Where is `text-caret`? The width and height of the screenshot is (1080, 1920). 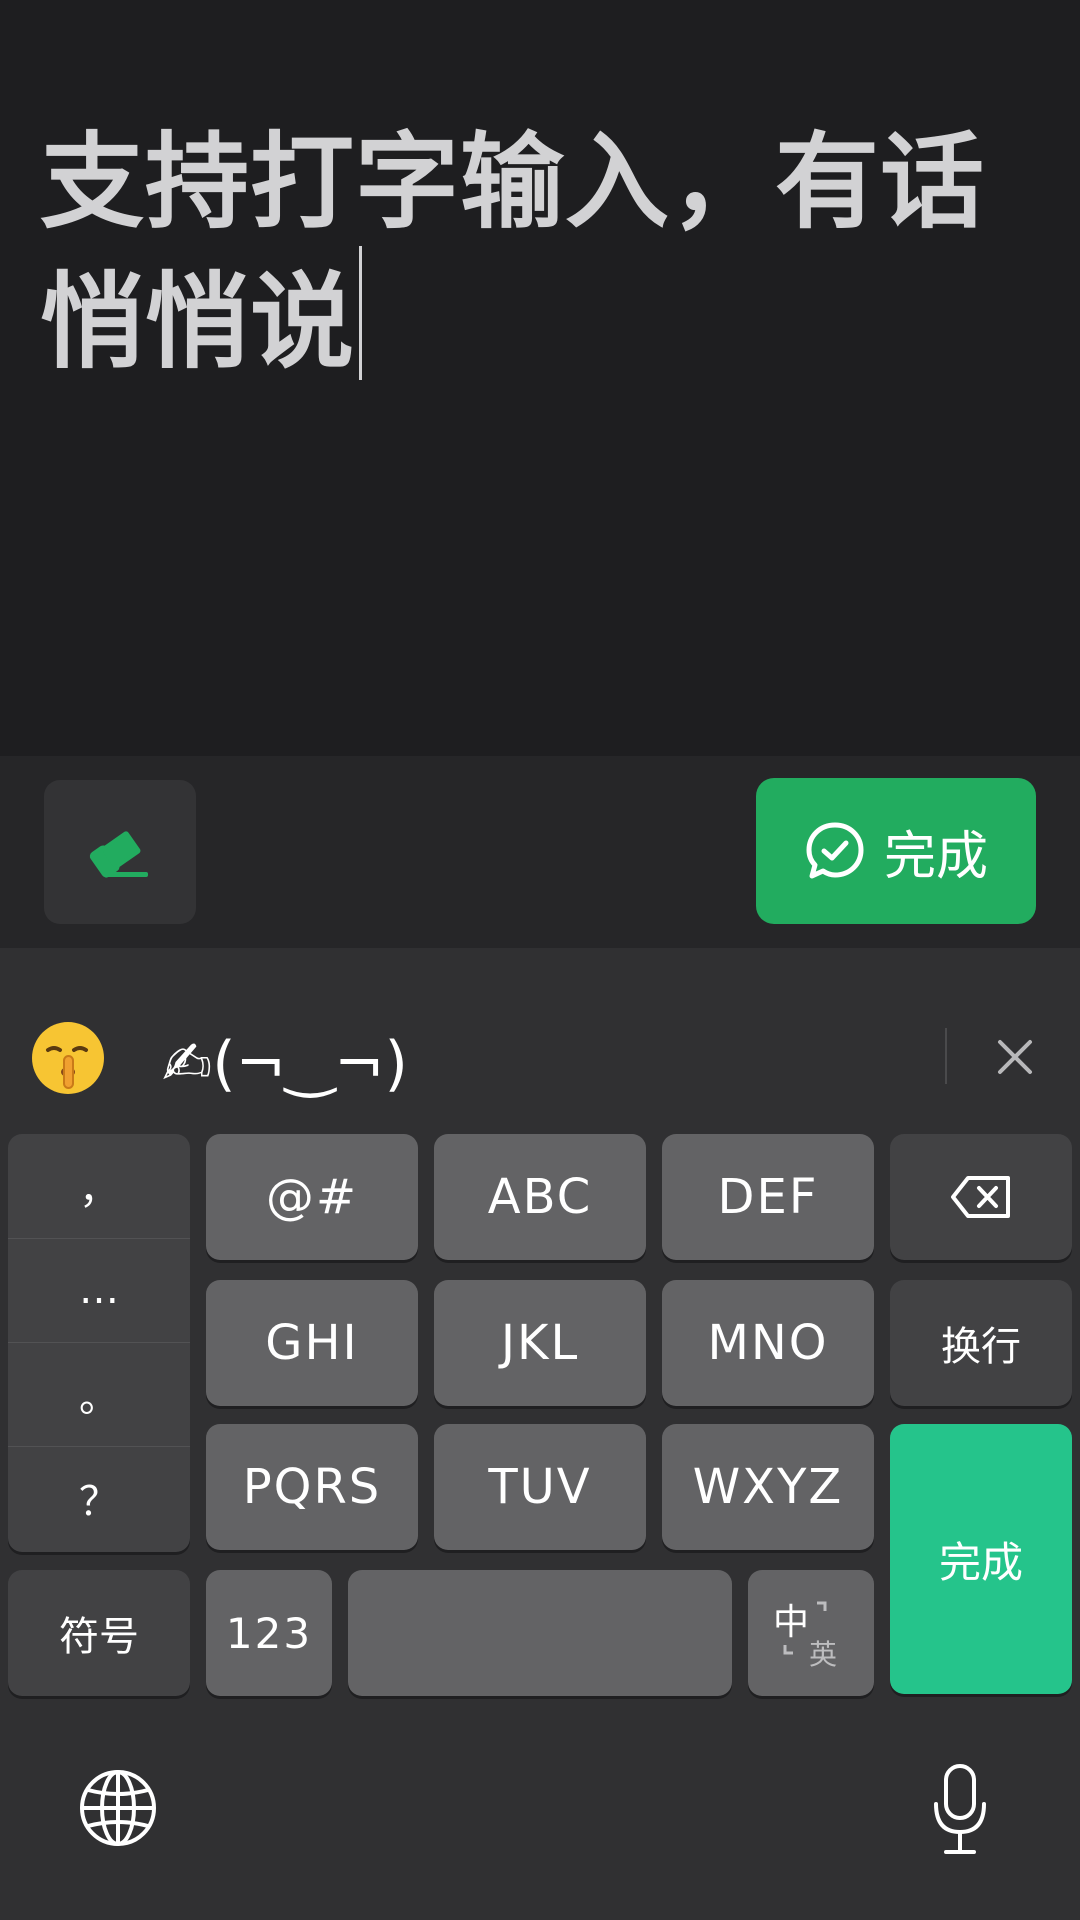 text-caret is located at coordinates (361, 313).